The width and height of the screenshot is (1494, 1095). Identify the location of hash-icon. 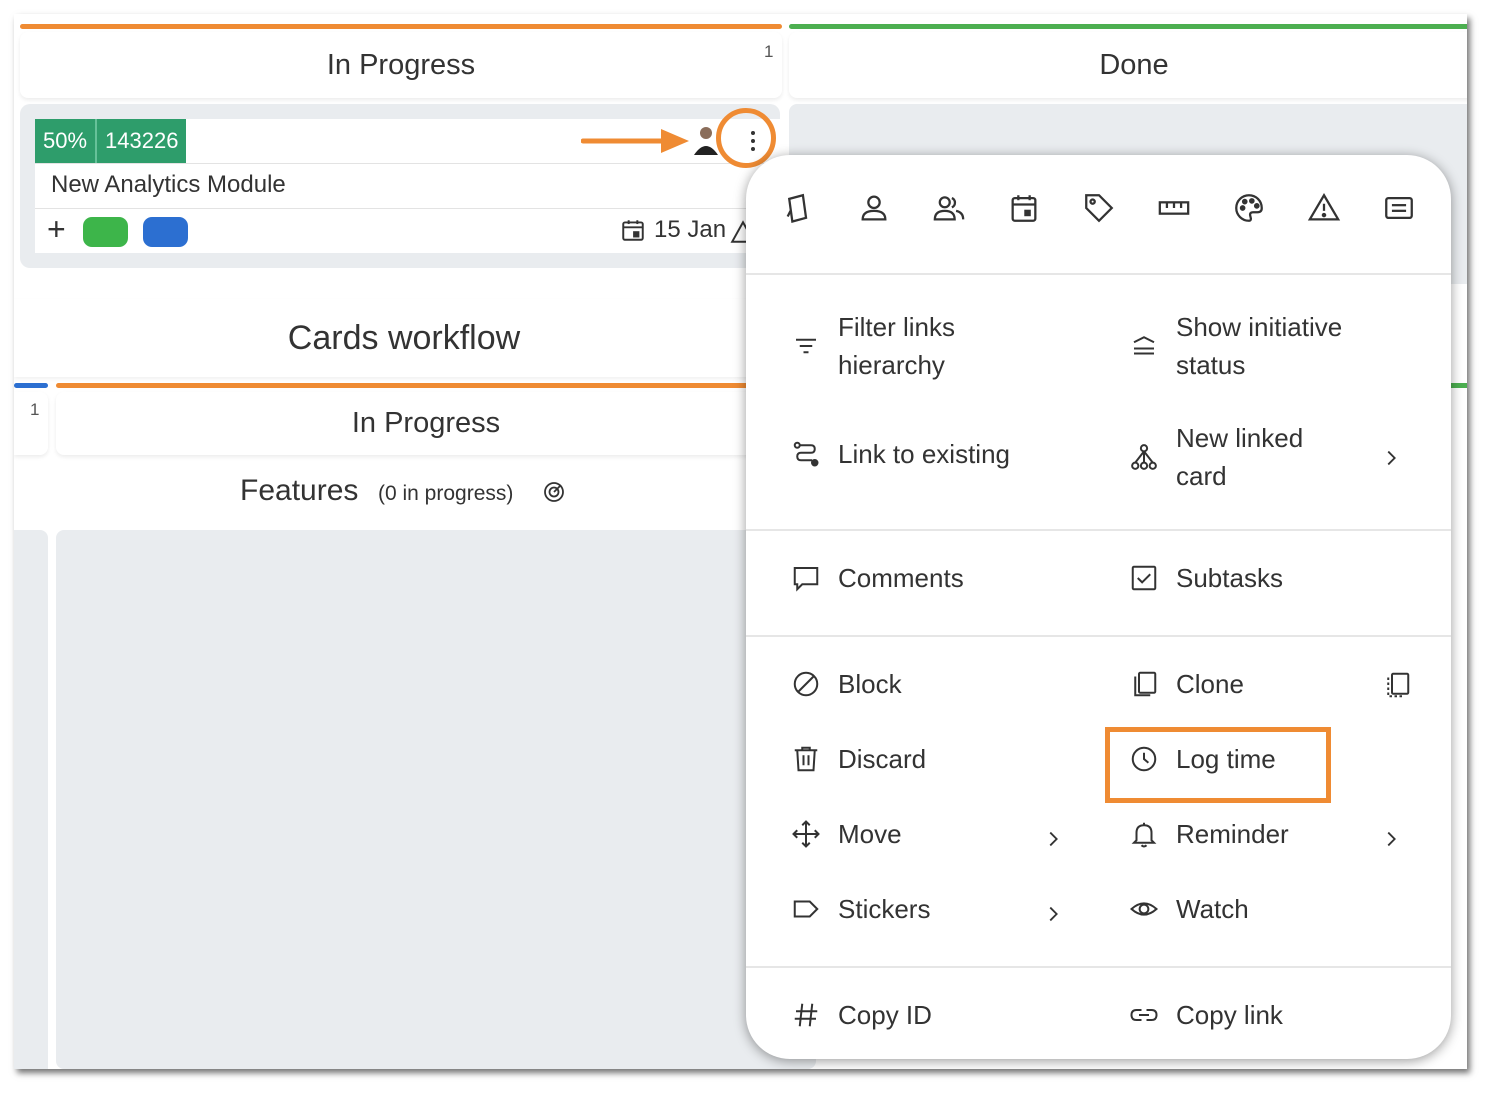
(806, 1015).